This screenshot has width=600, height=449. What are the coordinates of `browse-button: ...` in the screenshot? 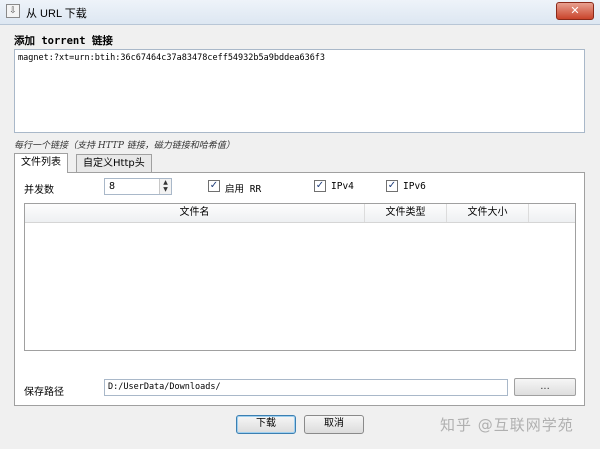 It's located at (545, 387).